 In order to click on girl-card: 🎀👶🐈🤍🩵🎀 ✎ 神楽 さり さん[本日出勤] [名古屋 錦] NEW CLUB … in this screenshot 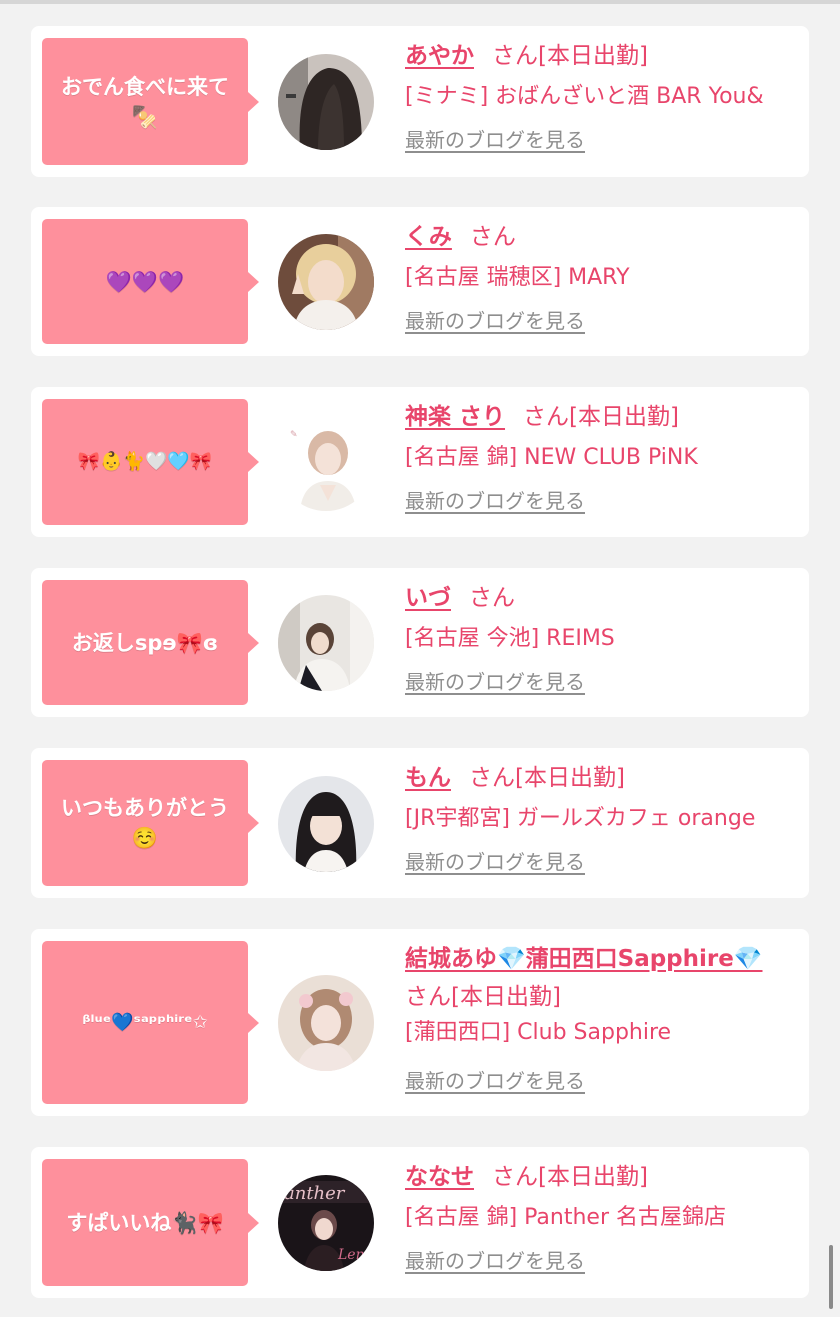, I will do `click(420, 462)`.